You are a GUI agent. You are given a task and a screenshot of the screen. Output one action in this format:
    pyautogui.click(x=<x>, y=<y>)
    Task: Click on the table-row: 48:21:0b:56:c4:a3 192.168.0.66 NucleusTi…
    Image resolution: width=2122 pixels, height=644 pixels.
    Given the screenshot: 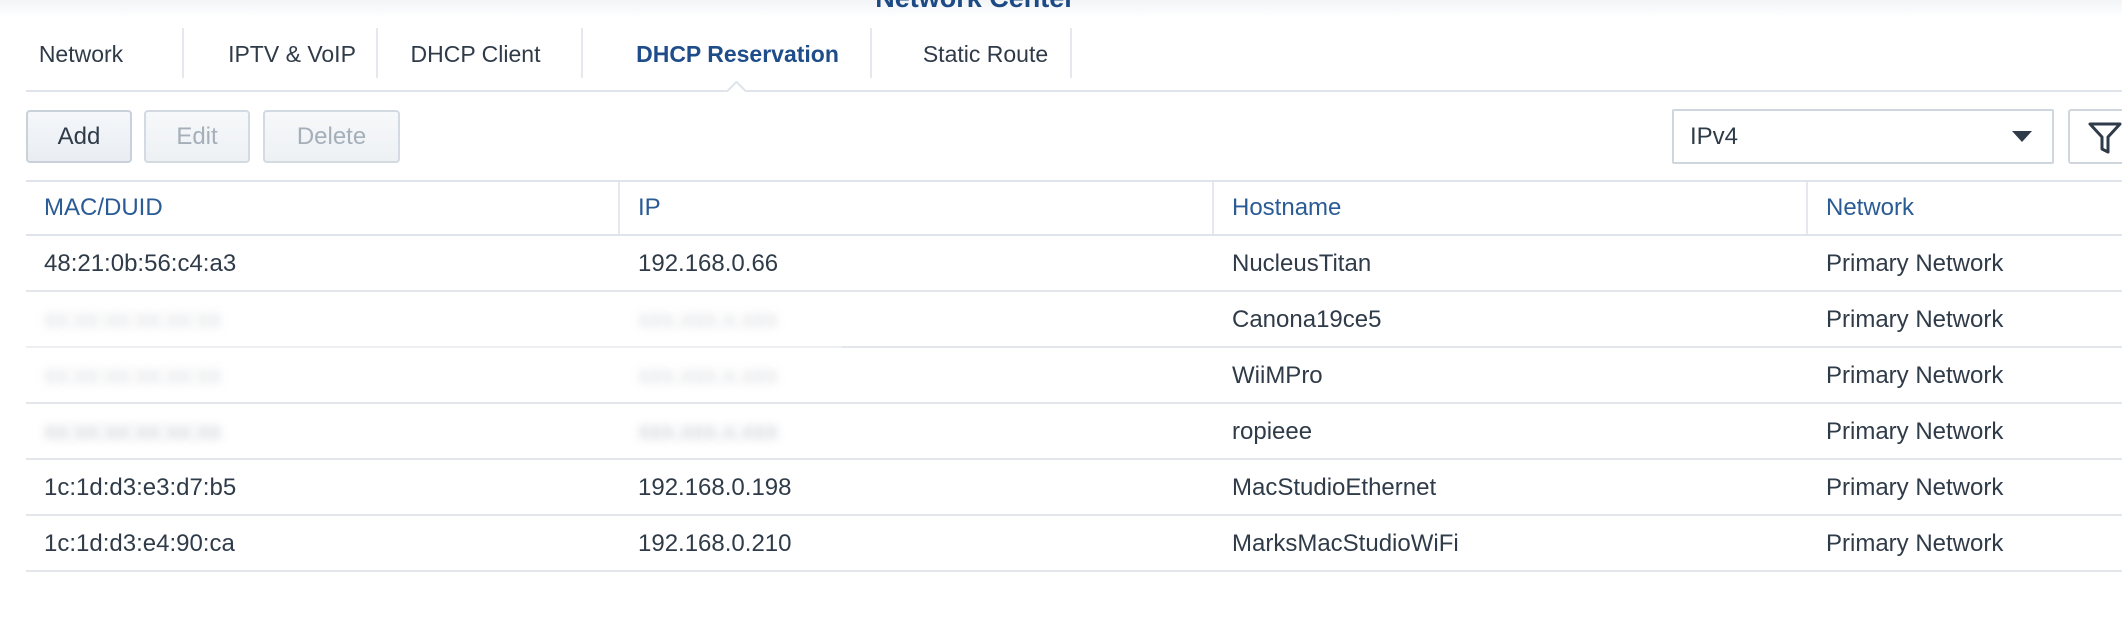 What is the action you would take?
    pyautogui.click(x=1074, y=264)
    